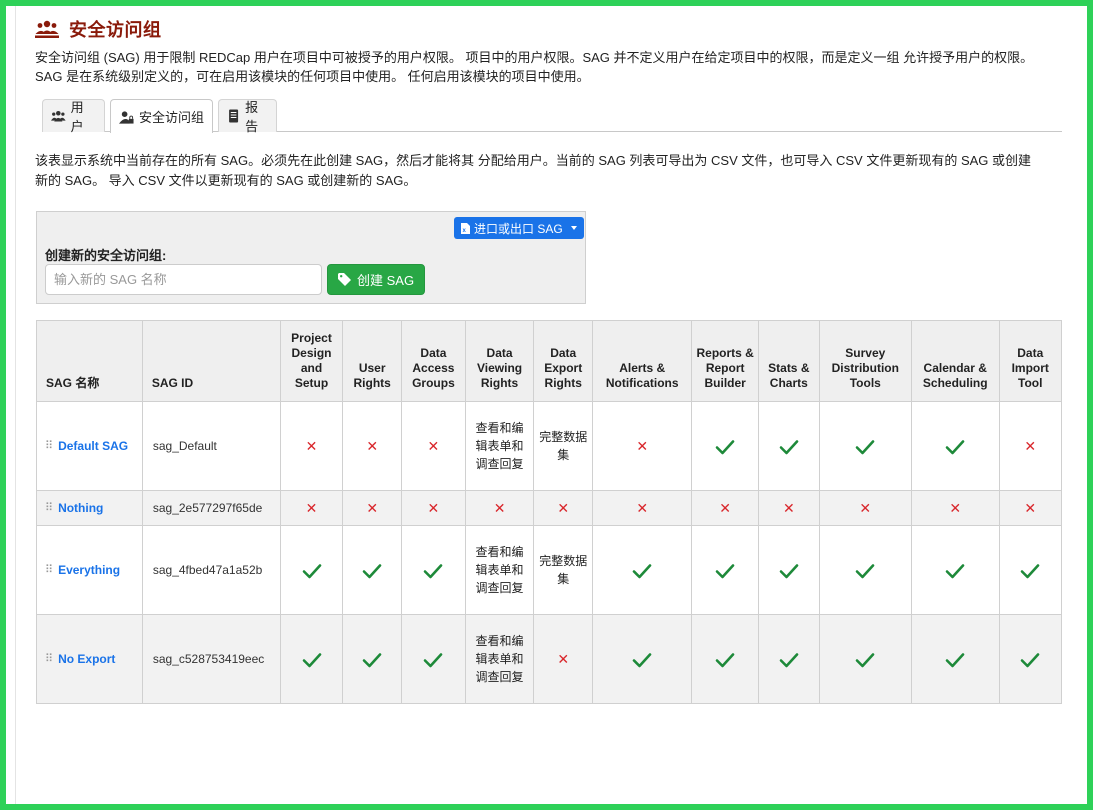 The image size is (1093, 810). I want to click on col-header-user-rights: User Rights, so click(372, 361).